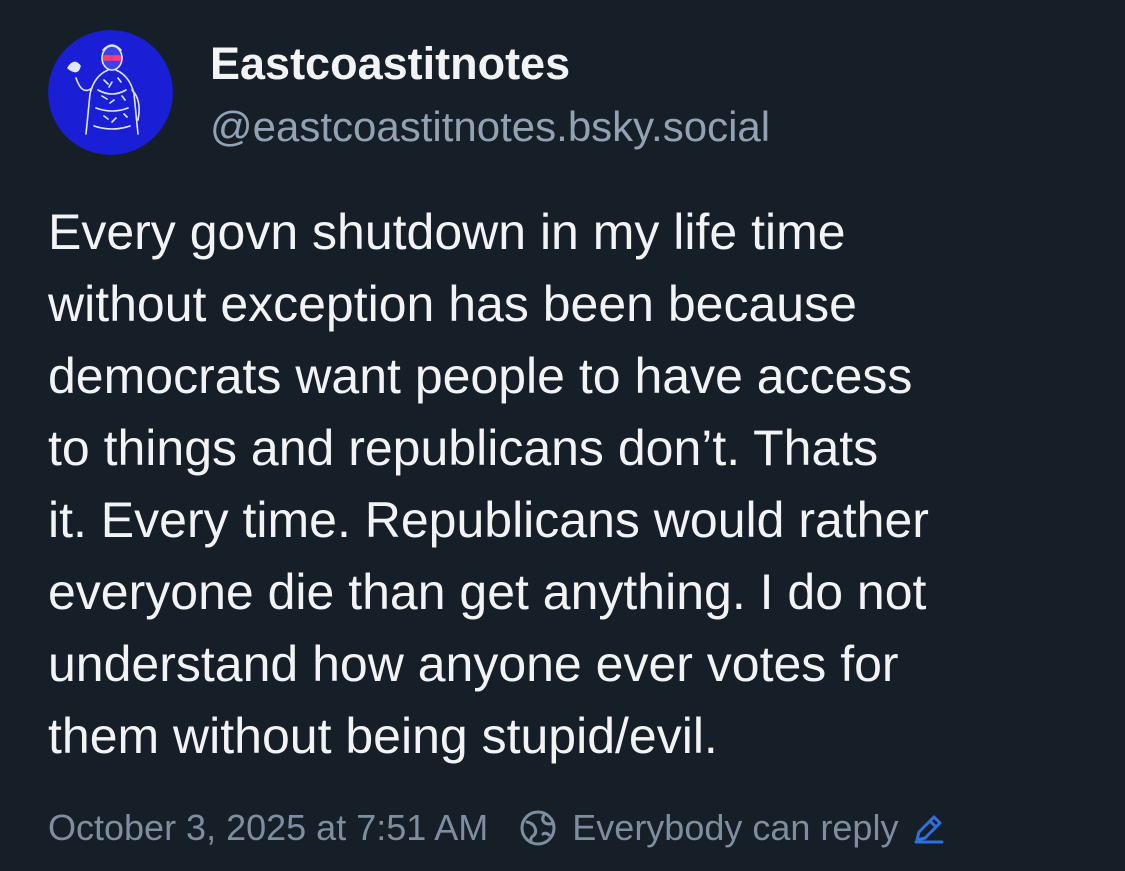 This screenshot has width=1125, height=871. Describe the element at coordinates (268, 827) in the screenshot. I see `post-timestamp: October 3, 2025 at 7:51 AM` at that location.